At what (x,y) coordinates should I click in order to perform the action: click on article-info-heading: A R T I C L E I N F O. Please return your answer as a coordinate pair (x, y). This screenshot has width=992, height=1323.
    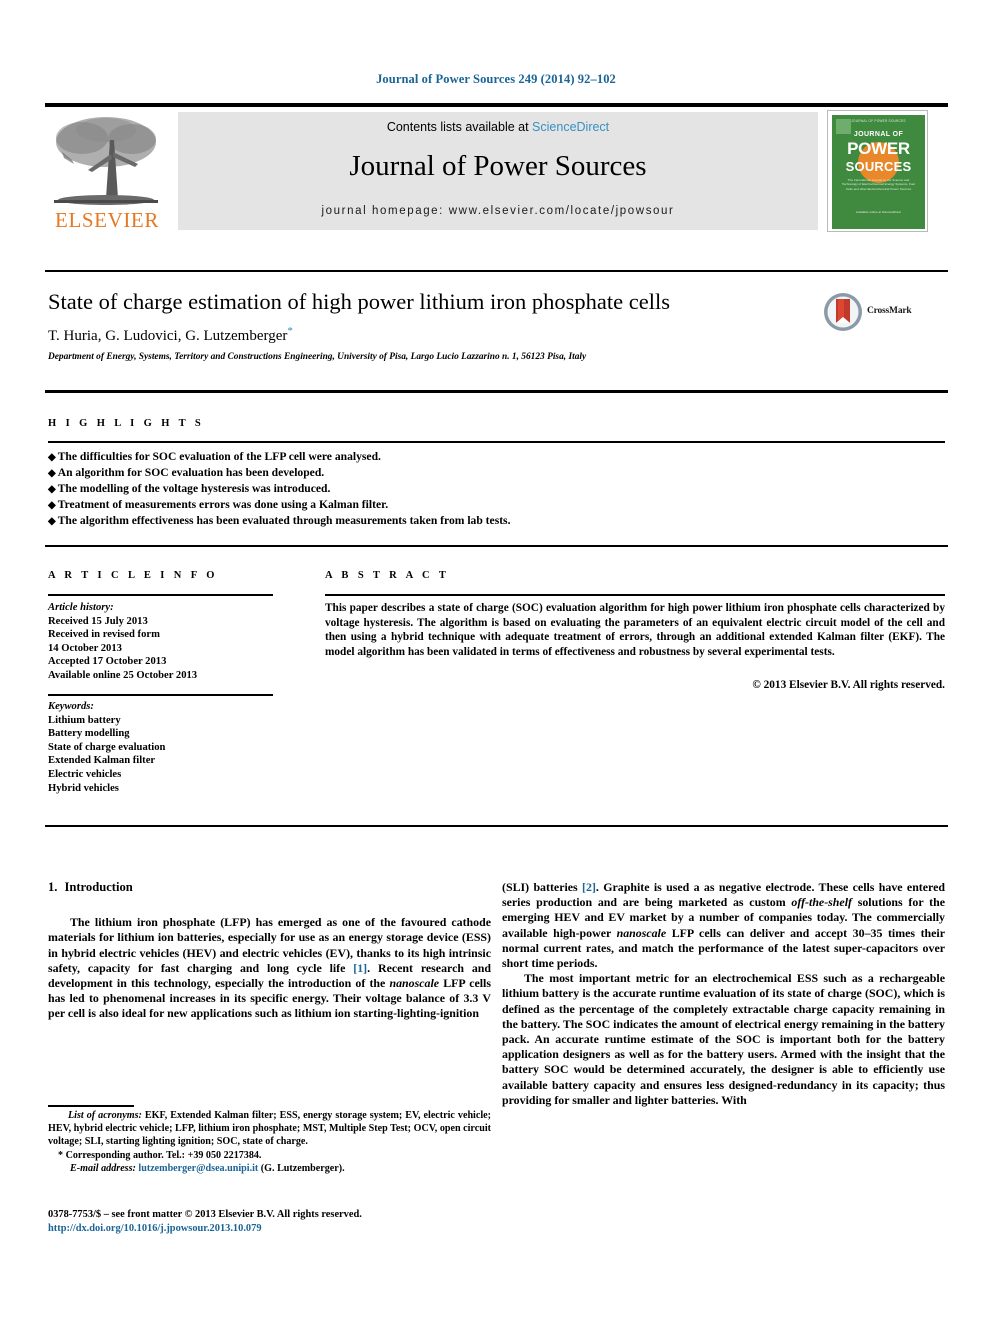
    Looking at the image, I should click on (133, 575).